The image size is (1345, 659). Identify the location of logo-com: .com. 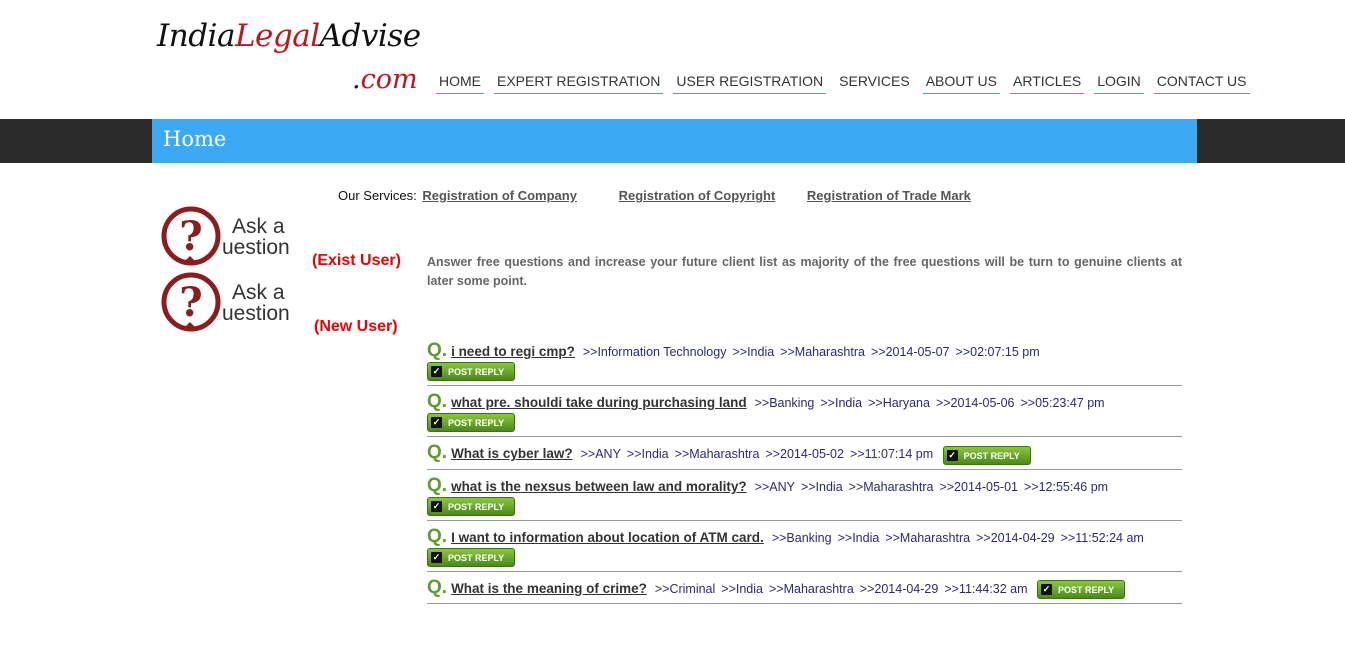
(385, 79).